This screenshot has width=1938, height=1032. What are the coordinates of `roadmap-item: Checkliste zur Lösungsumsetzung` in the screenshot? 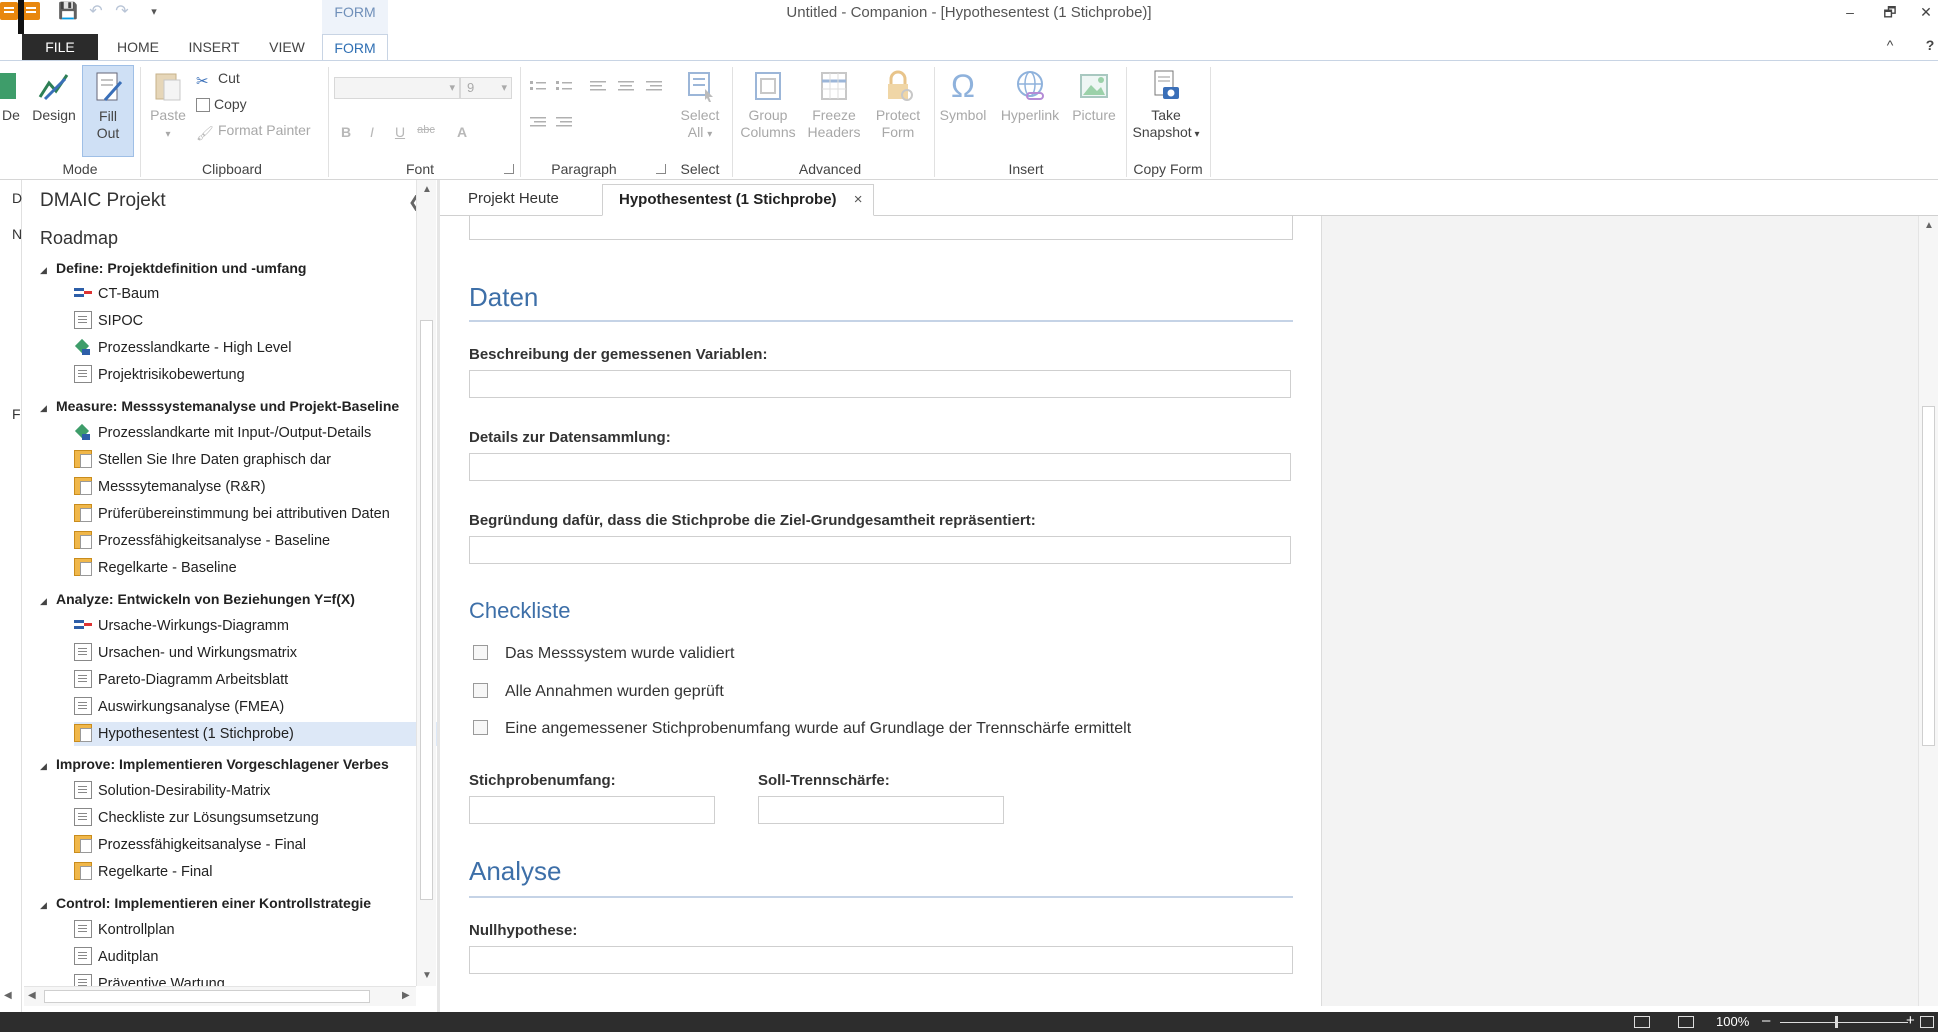 It's located at (256, 818).